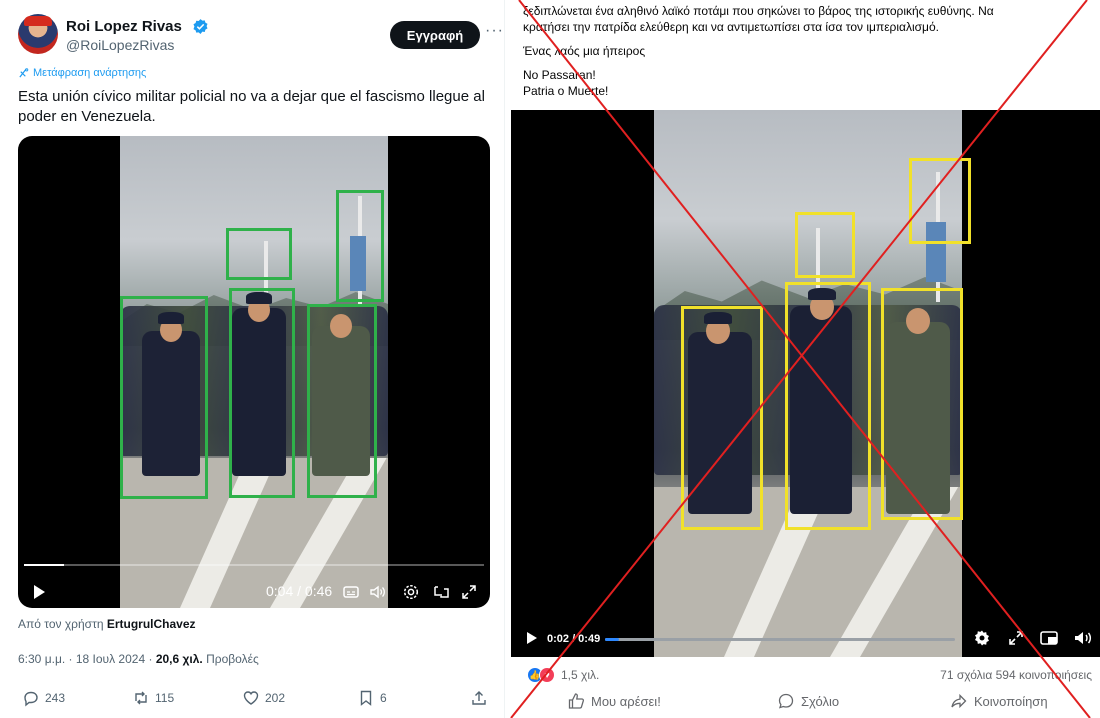 The height and width of the screenshot is (718, 1100). I want to click on reactions-summary: 👍 ♥ 1,5 χιλ., so click(563, 675).